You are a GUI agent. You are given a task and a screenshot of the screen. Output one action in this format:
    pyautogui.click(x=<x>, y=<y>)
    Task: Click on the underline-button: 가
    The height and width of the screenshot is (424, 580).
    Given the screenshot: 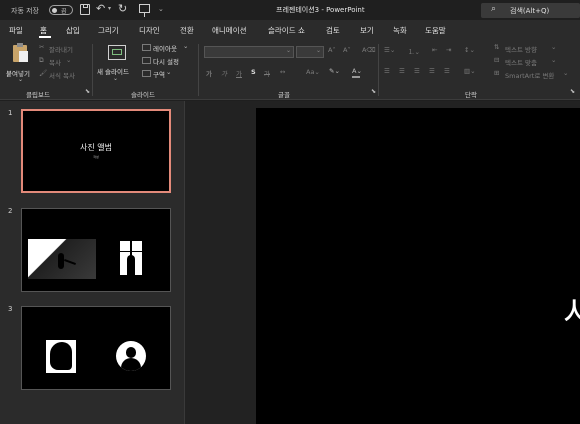 What is the action you would take?
    pyautogui.click(x=239, y=73)
    